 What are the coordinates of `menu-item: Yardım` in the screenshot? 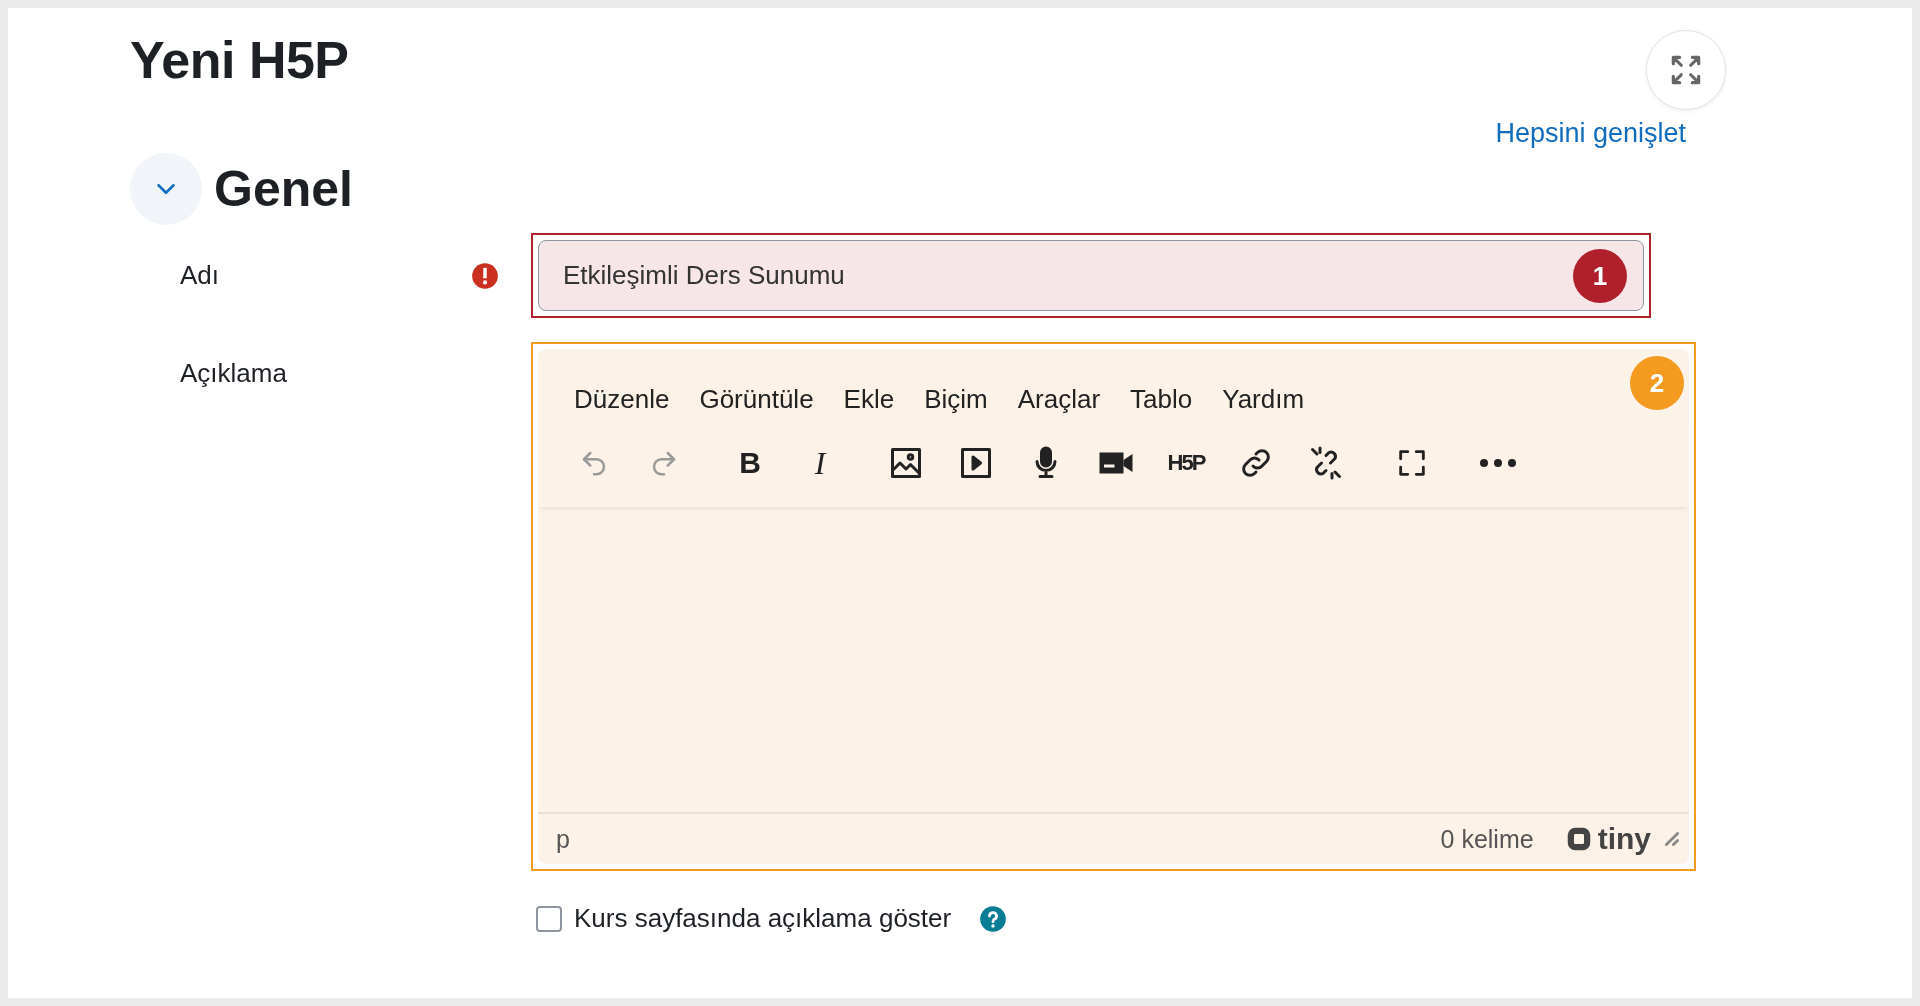 It's located at (1263, 399).